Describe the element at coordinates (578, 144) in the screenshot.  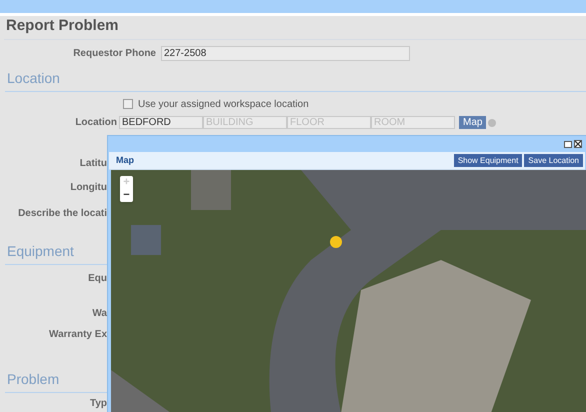
I see `close-icon` at that location.